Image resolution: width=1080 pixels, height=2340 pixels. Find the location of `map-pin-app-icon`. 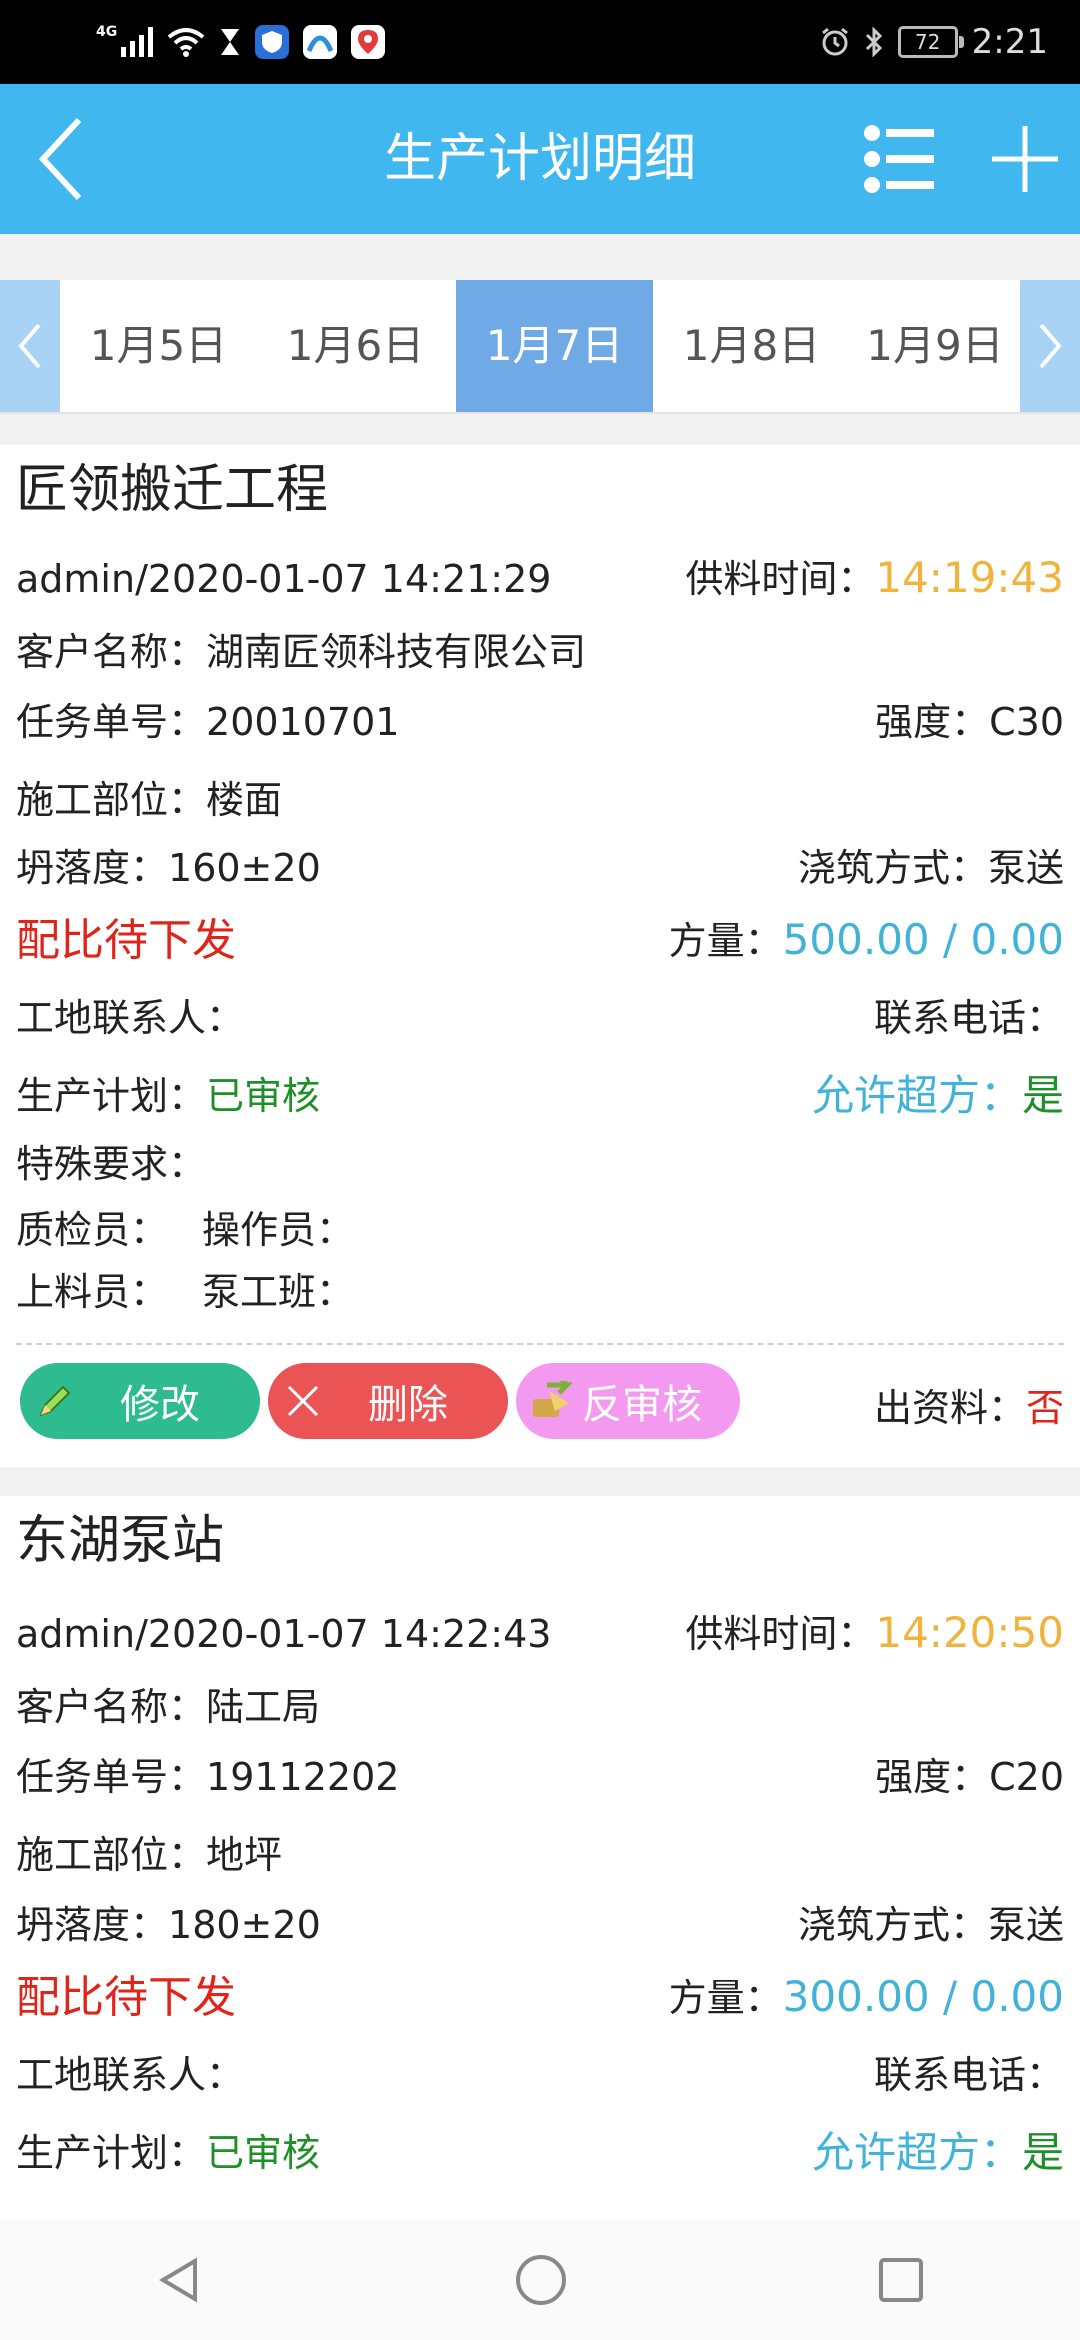

map-pin-app-icon is located at coordinates (368, 42).